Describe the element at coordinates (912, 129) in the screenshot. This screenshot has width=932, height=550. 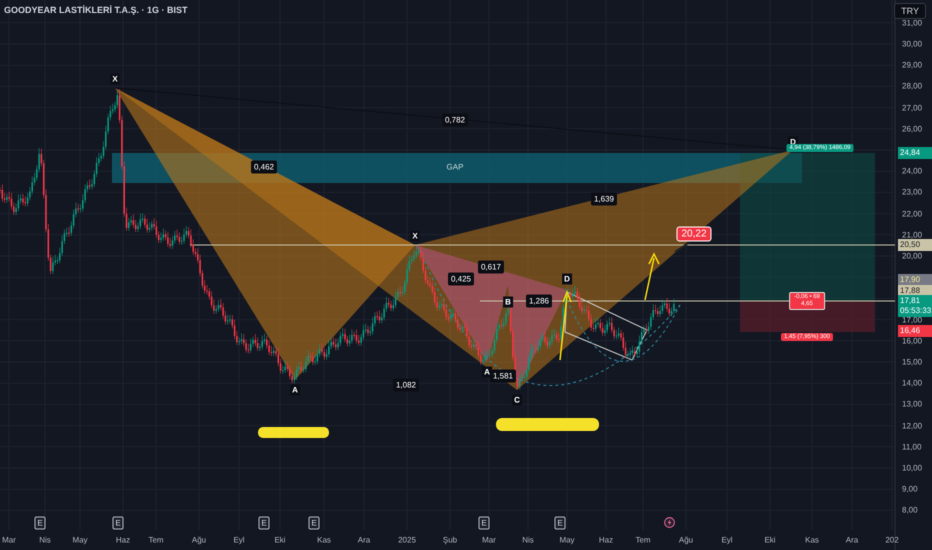
I see `price-axis-label: 26,00` at that location.